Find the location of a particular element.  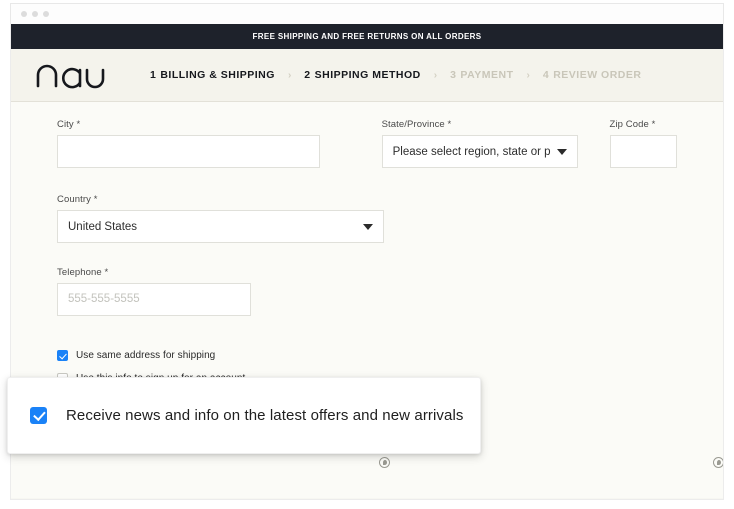

state-select-value: Please select region, state or p is located at coordinates (471, 151).